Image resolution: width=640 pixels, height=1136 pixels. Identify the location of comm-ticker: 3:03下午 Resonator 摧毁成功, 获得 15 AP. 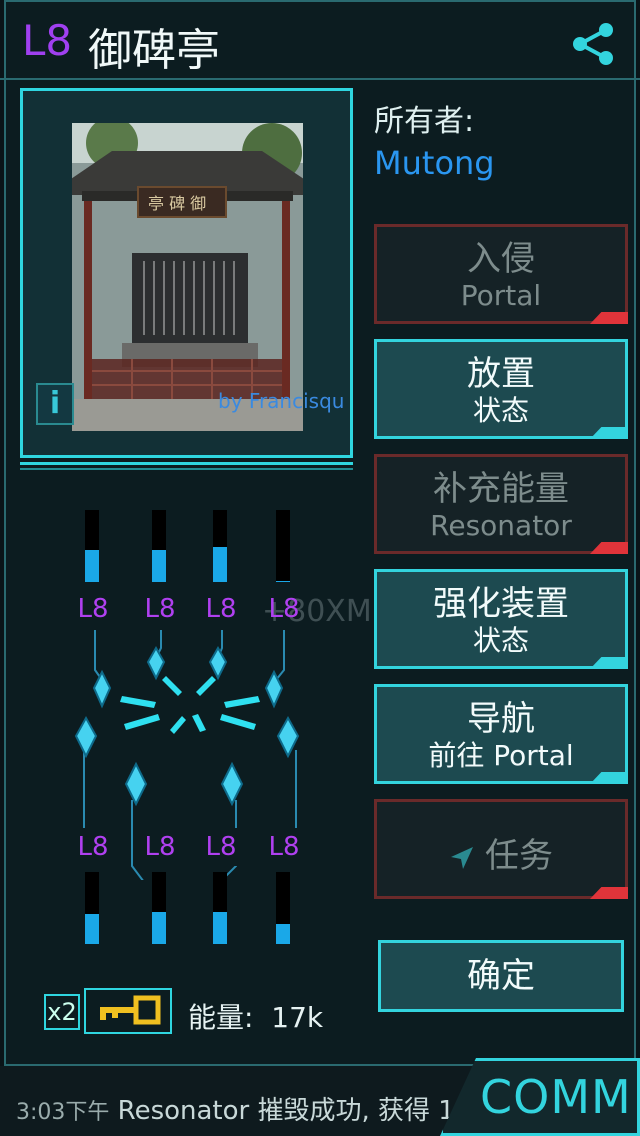
(264, 1108).